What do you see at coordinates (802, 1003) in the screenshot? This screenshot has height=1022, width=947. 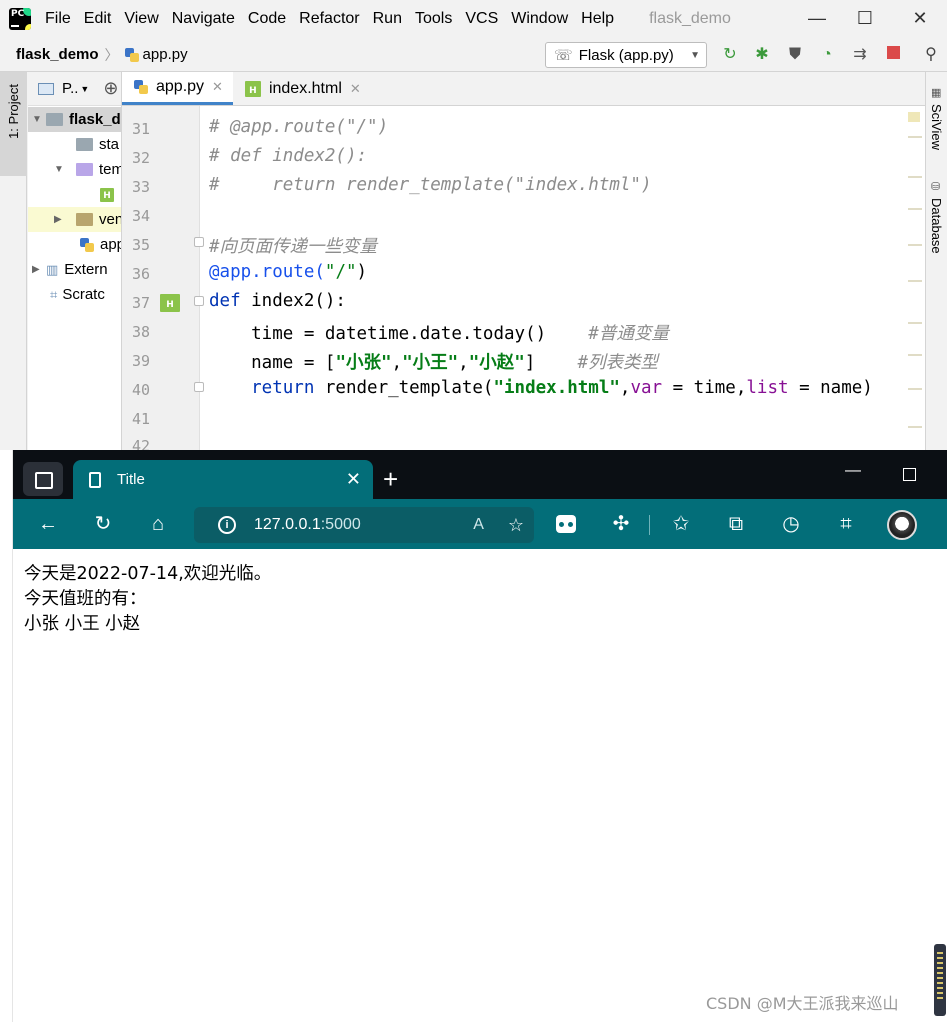 I see `watermark: CSDN @M大王派我来巡山` at bounding box center [802, 1003].